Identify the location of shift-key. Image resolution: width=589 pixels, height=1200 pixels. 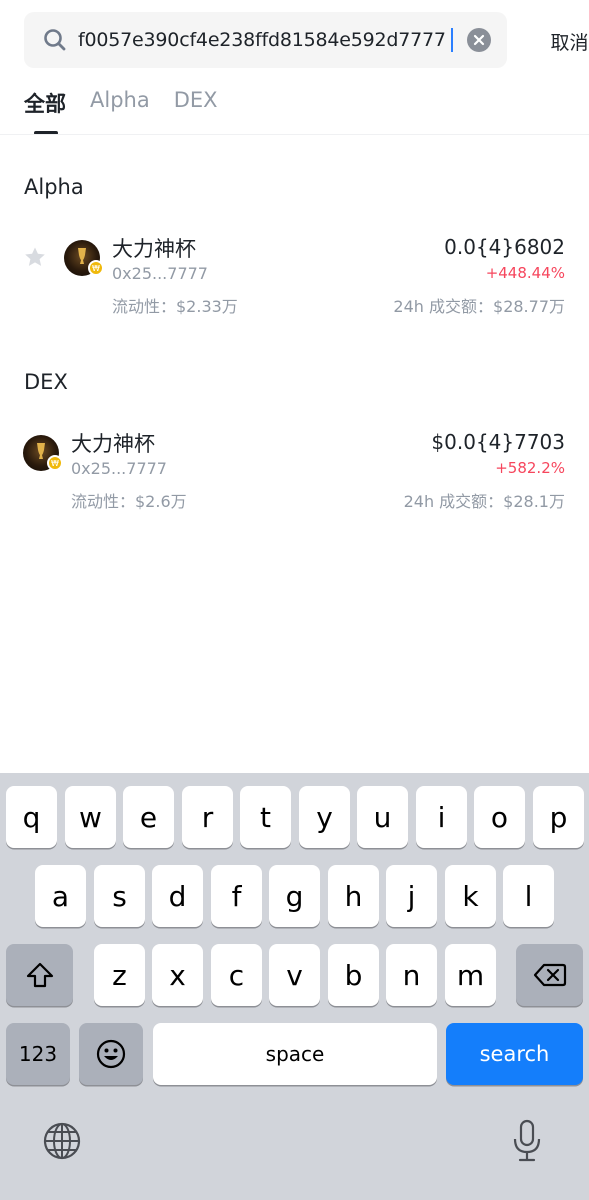
(39, 975).